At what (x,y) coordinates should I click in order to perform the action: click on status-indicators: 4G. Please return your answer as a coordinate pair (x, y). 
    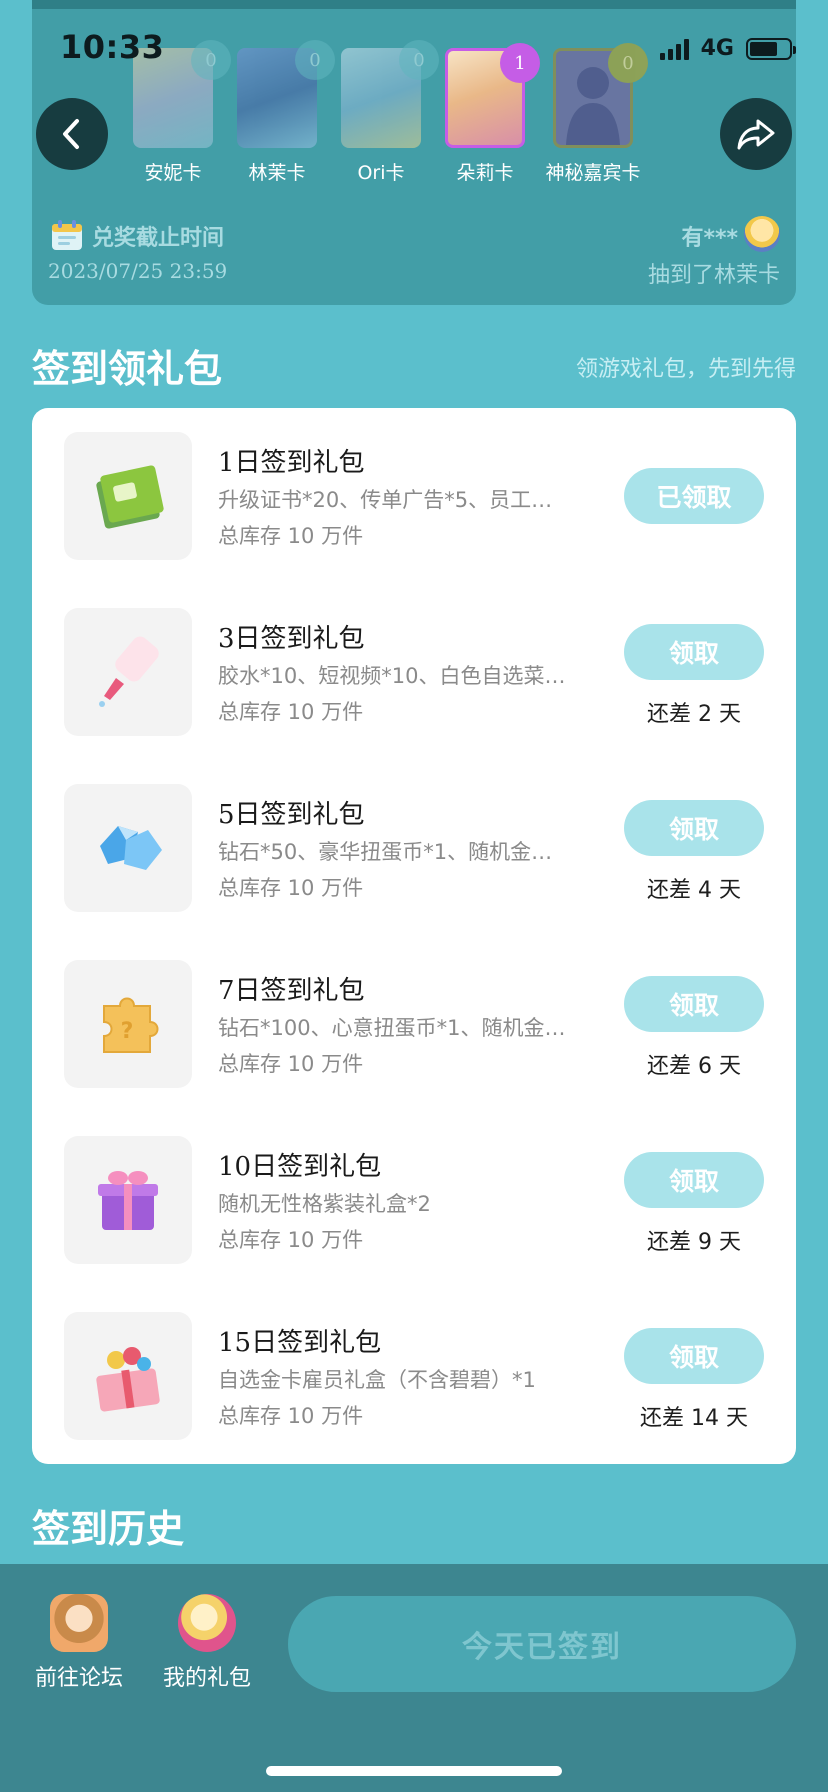
    Looking at the image, I should click on (727, 48).